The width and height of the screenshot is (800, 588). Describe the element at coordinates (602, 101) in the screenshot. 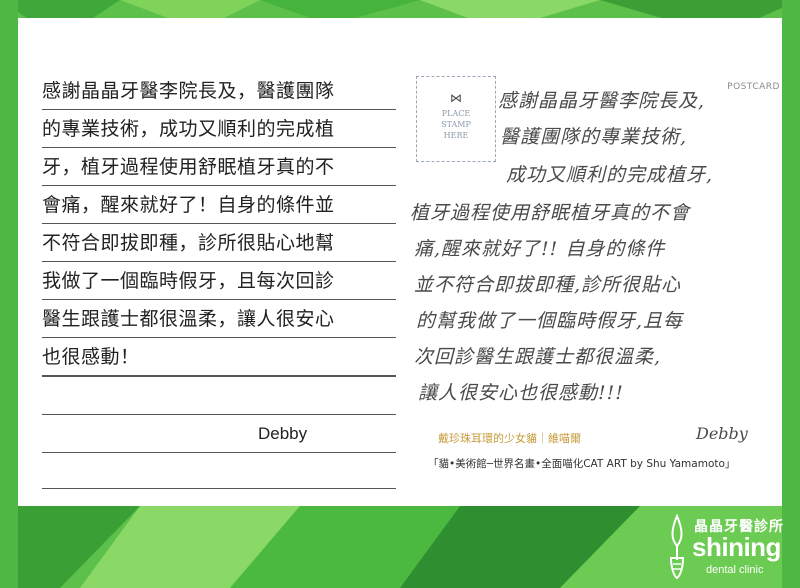

I see `handwritten-line: 感謝晶晶牙醫李院長及,` at that location.